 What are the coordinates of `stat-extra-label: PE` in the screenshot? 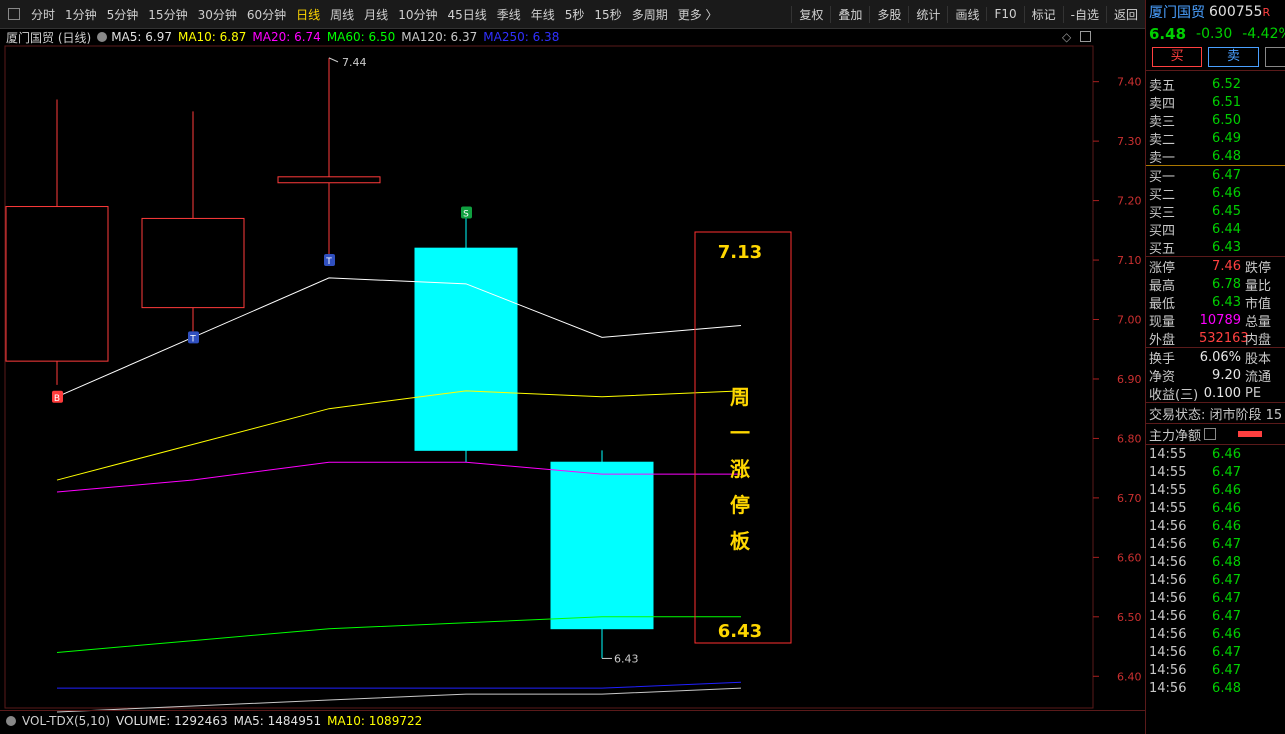 It's located at (1253, 393).